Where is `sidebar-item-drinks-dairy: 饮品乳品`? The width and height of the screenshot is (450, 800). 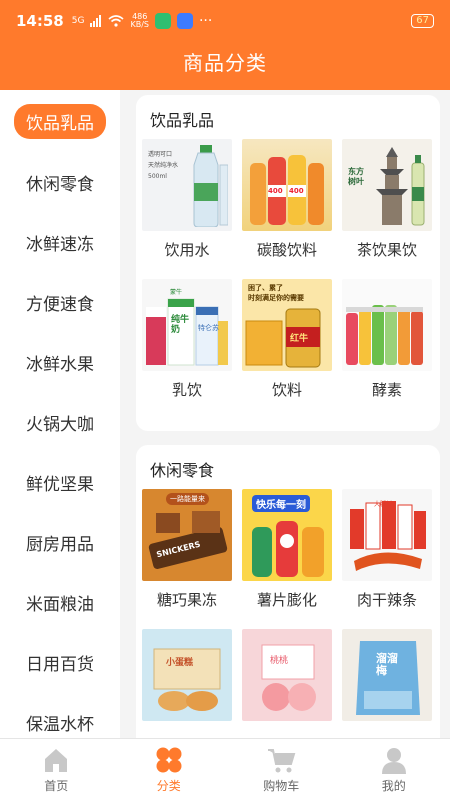 sidebar-item-drinks-dairy: 饮品乳品 is located at coordinates (60, 121).